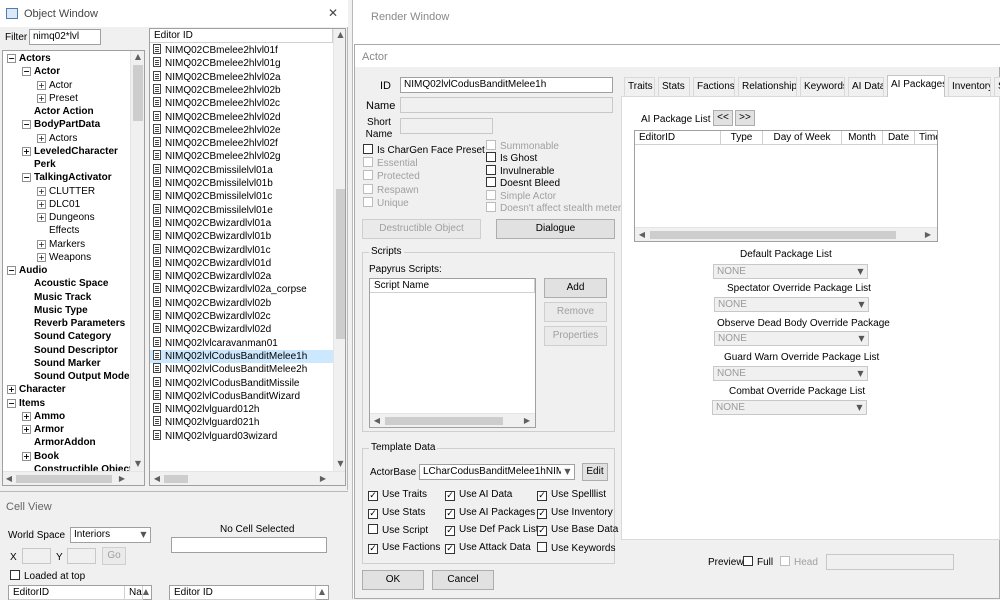 The width and height of the screenshot is (1000, 600). I want to click on list-item: NIMQ02CBwizardlvl02c, so click(241, 316).